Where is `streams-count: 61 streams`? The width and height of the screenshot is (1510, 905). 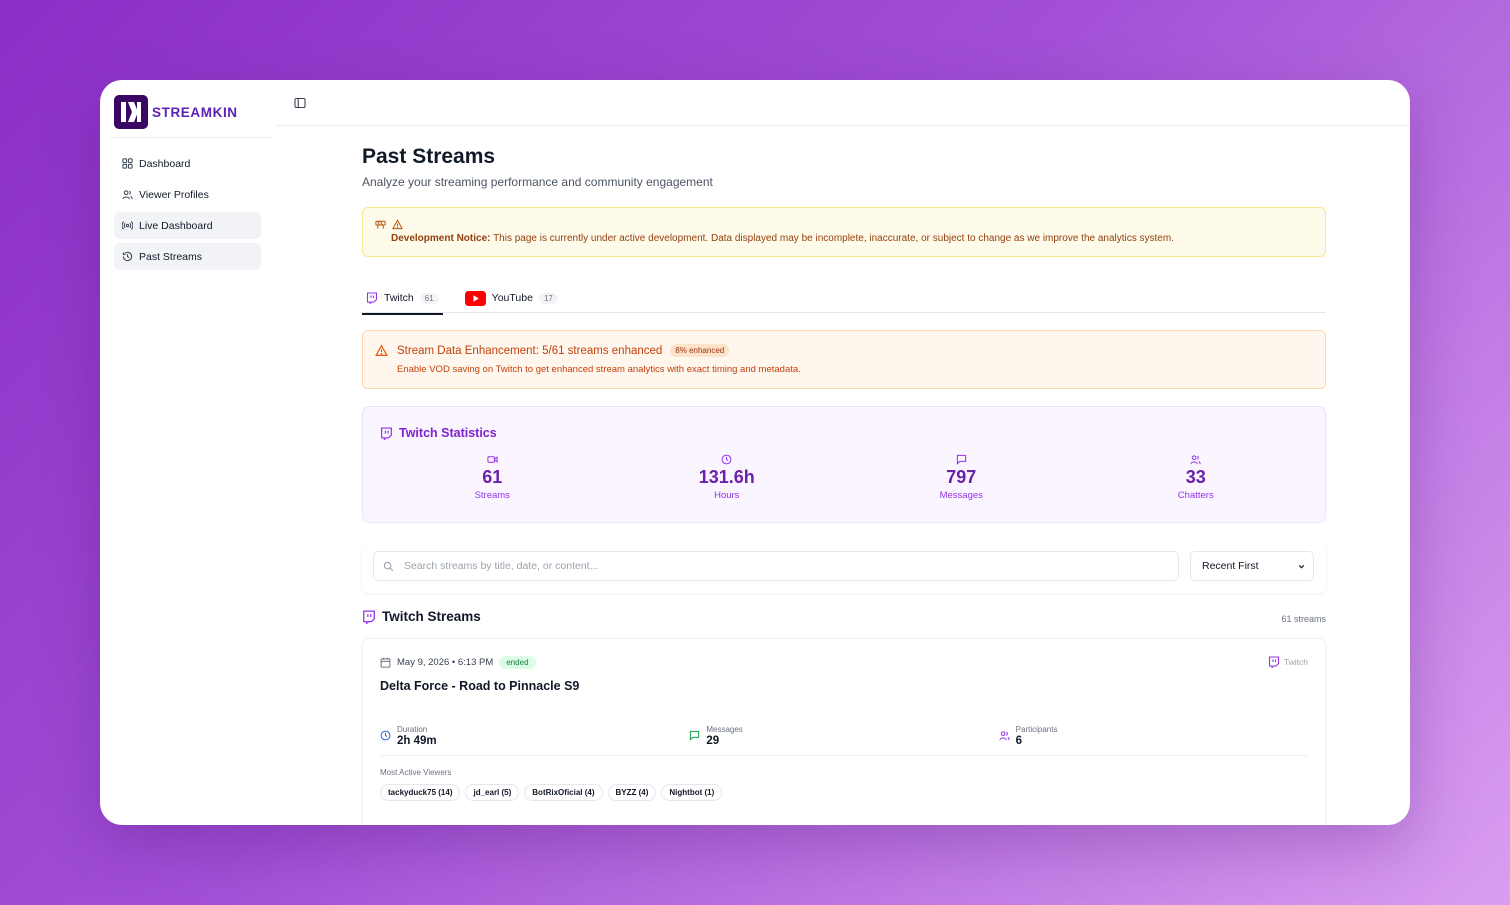
streams-count: 61 streams is located at coordinates (1303, 619).